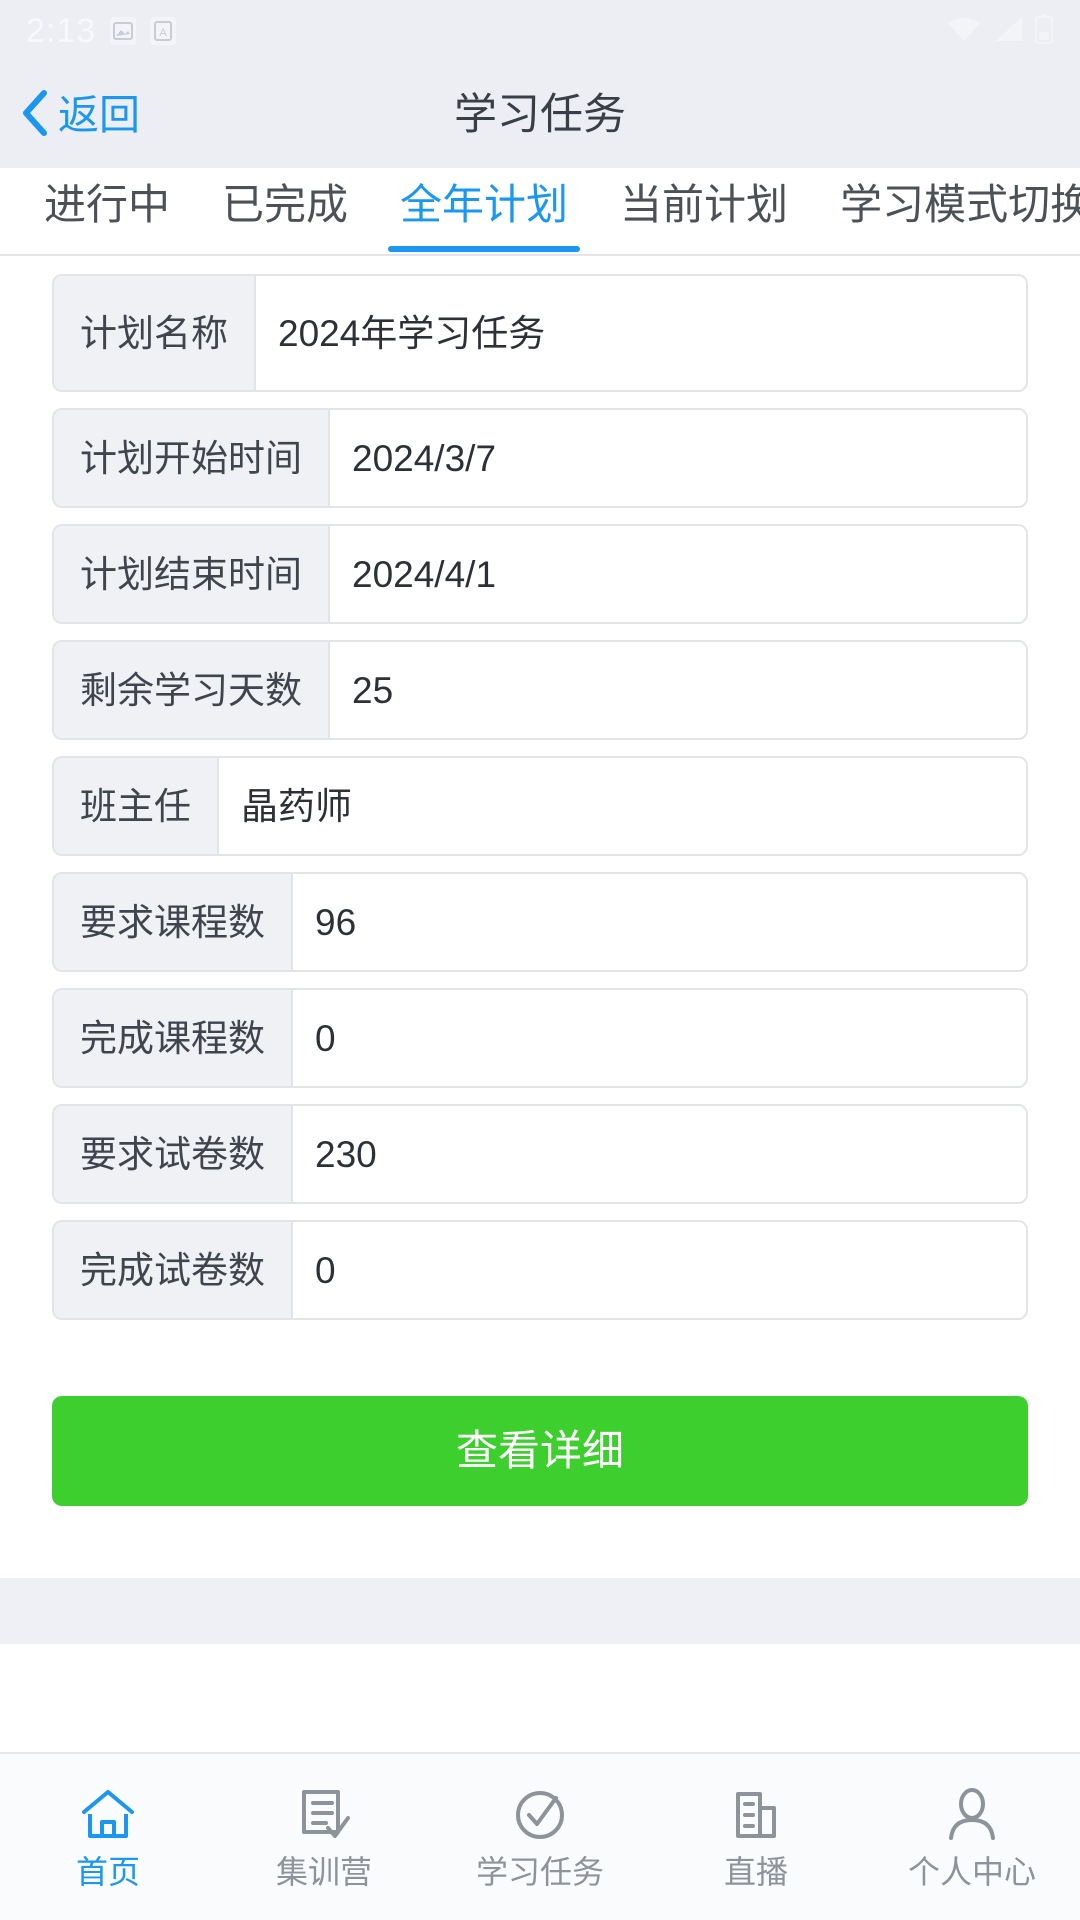 Image resolution: width=1080 pixels, height=1920 pixels. Describe the element at coordinates (155, 333) in the screenshot. I see `form-row-label: 计划名称` at that location.